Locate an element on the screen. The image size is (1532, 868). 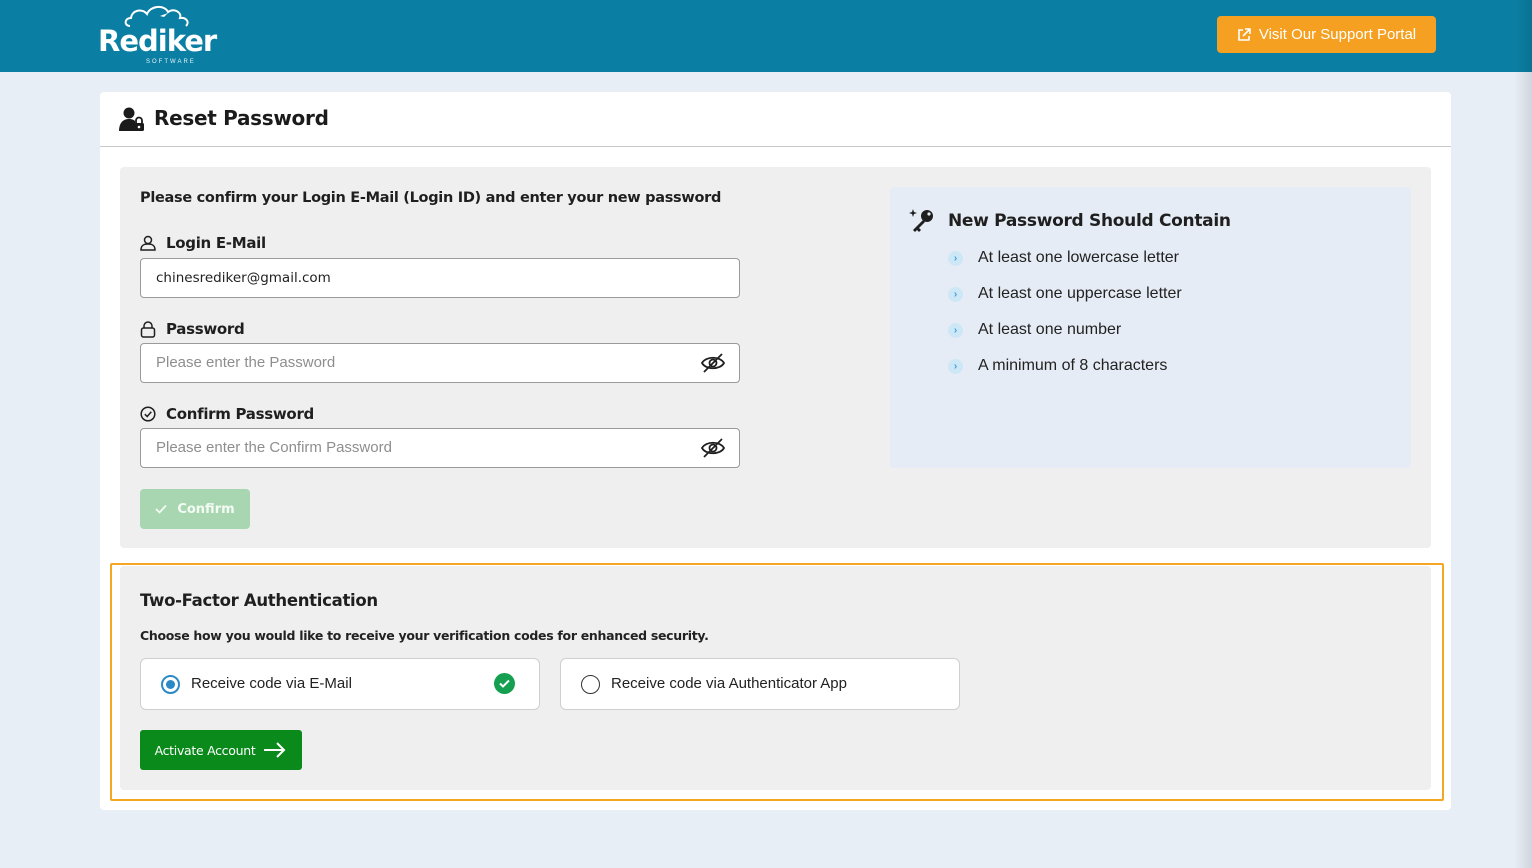
rule-item: › At least one number is located at coordinates (1034, 330).